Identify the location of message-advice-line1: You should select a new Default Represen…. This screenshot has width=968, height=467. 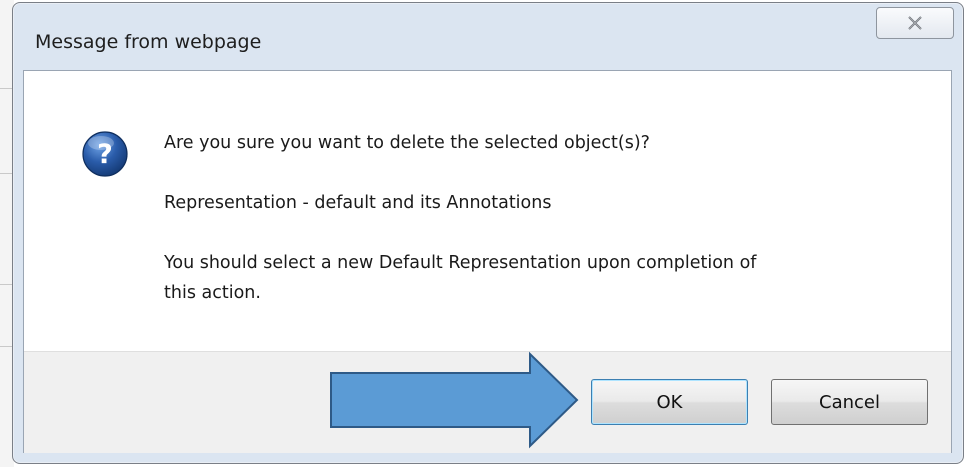
(460, 263).